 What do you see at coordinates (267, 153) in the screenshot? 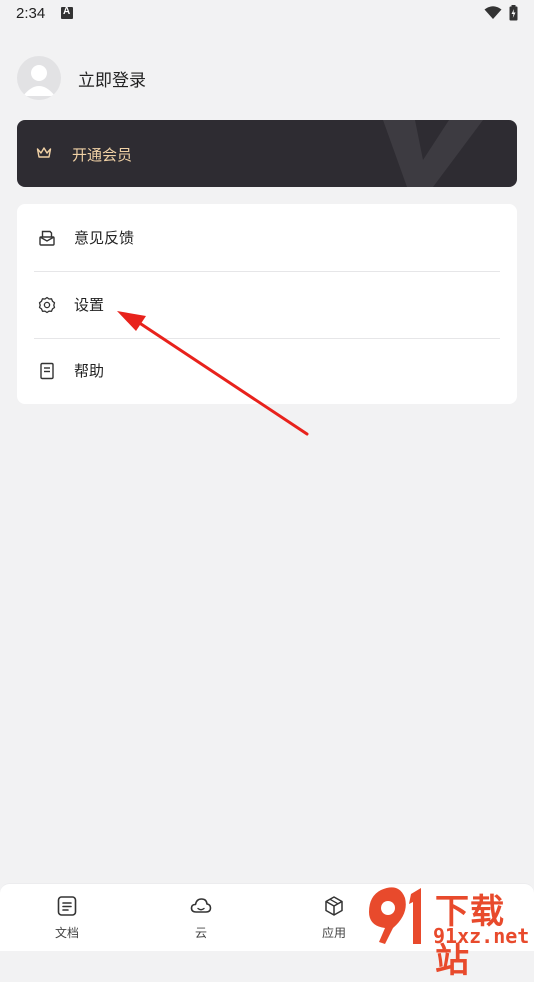
I see `vip-banner: 开通会员` at bounding box center [267, 153].